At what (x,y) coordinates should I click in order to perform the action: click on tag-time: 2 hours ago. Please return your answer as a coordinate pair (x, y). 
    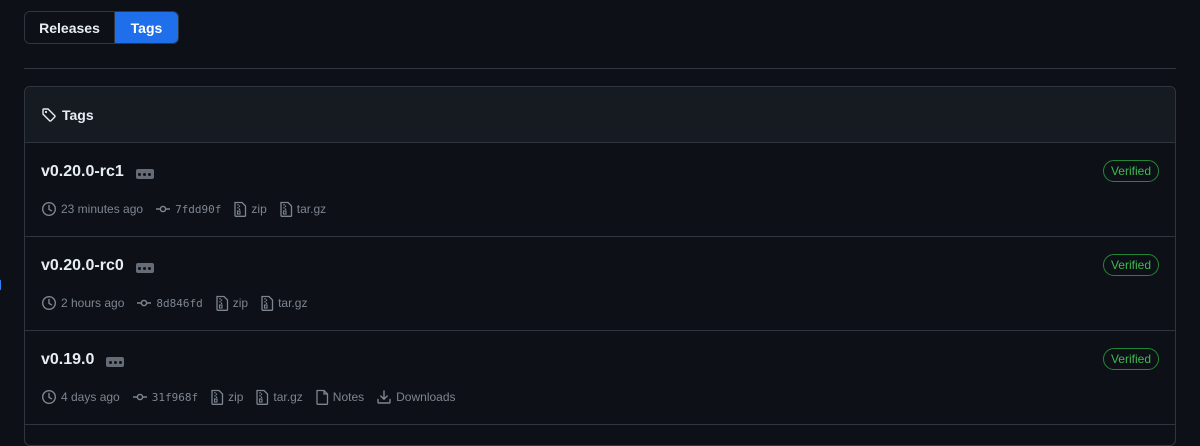
    Looking at the image, I should click on (82, 303).